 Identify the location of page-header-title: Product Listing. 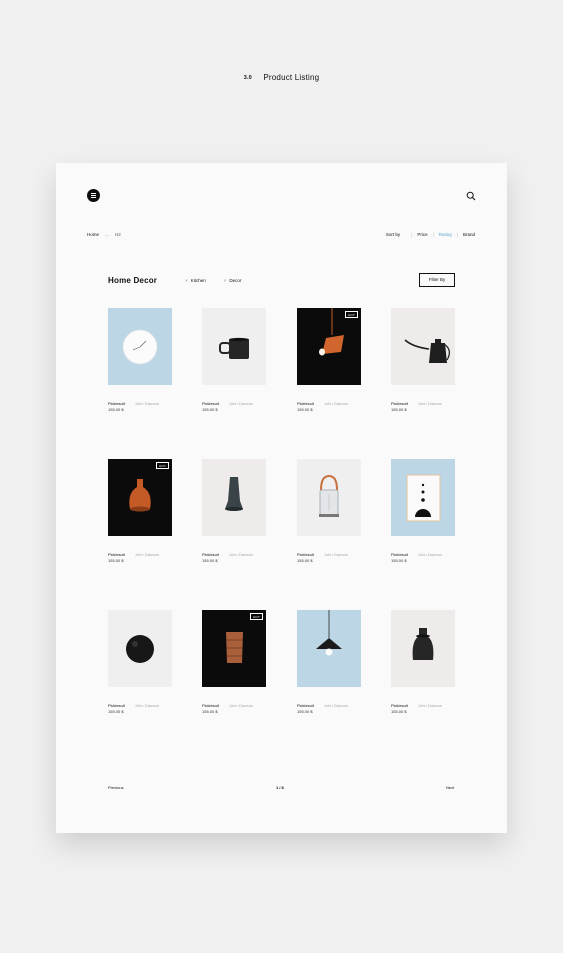
(291, 77).